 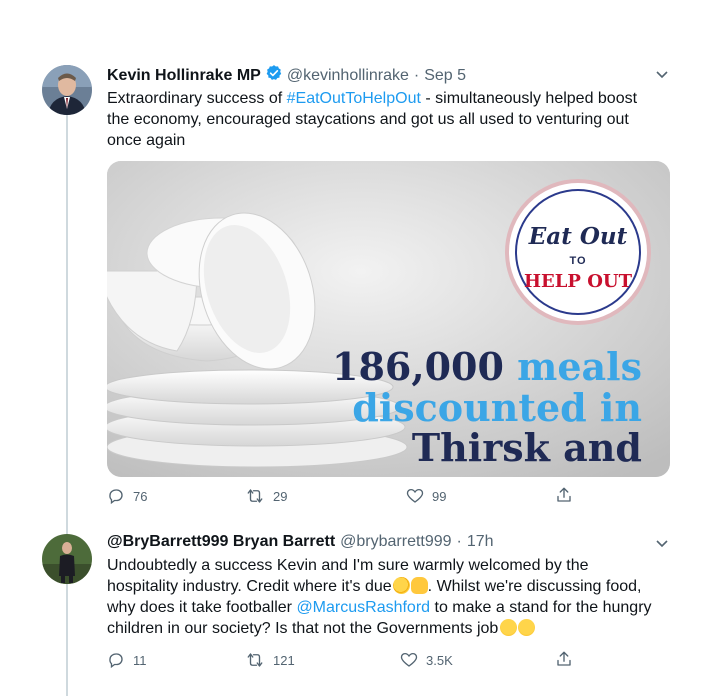 I want to click on card-headline: 186,000 meals discounted in Thirsk and, so click(x=487, y=407).